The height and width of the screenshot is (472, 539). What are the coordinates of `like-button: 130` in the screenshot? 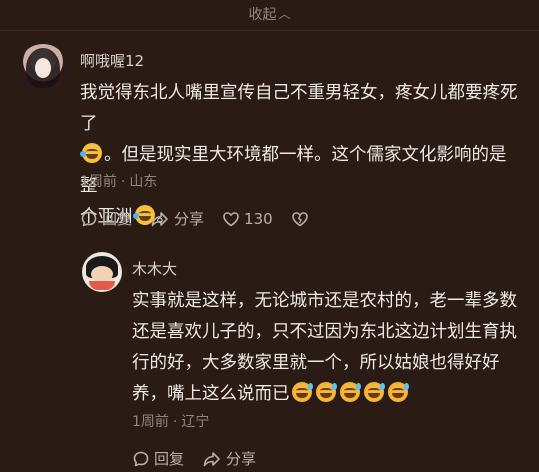 It's located at (247, 219).